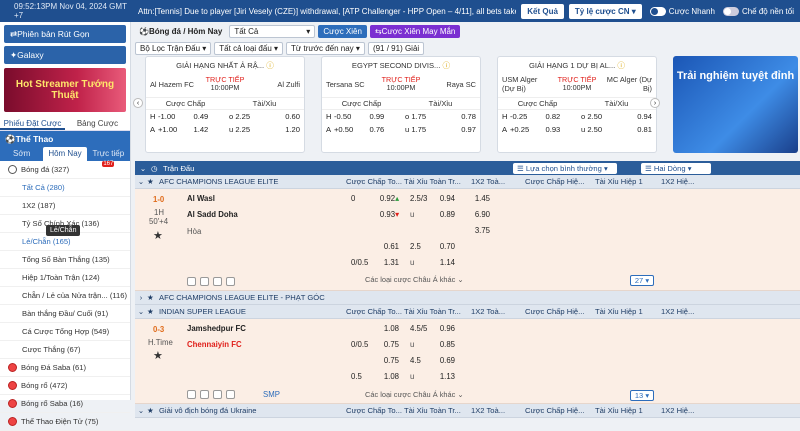 The image size is (800, 431). I want to click on ou-odds-over: 0.94, so click(433, 198).